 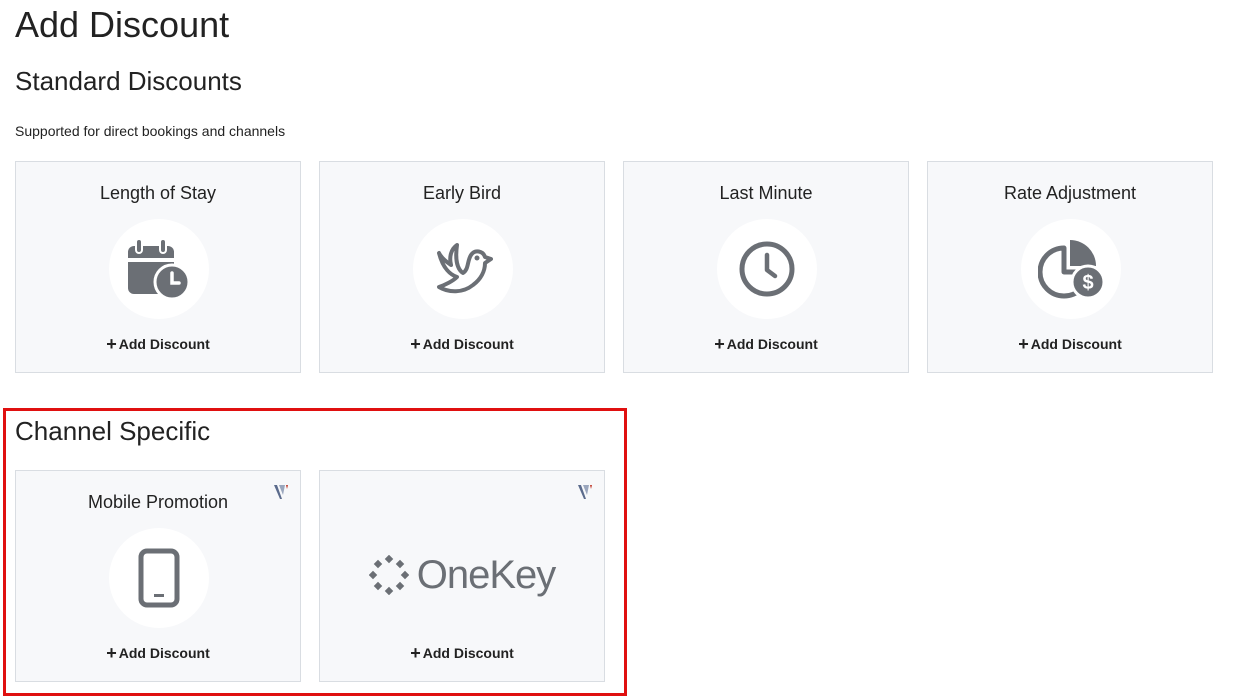 I want to click on bird-icon, so click(x=465, y=268).